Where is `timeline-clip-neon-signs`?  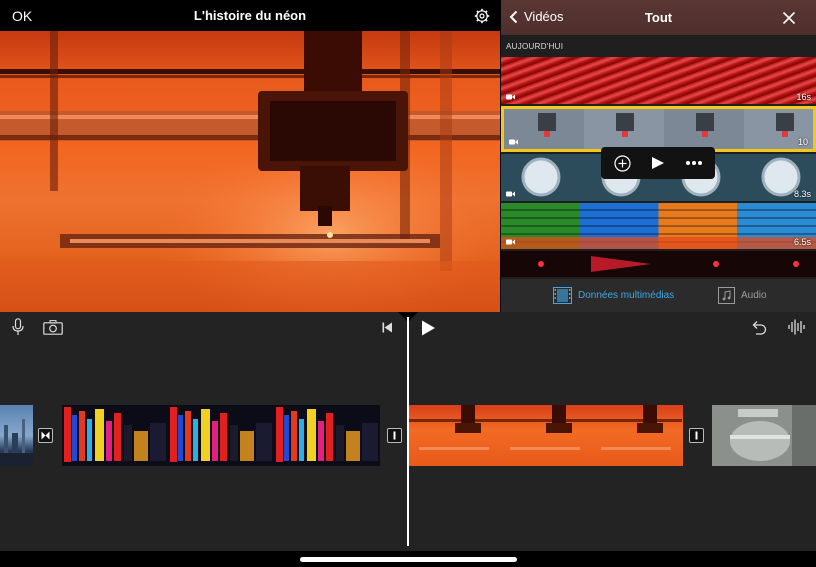
timeline-clip-neon-signs is located at coordinates (221, 435).